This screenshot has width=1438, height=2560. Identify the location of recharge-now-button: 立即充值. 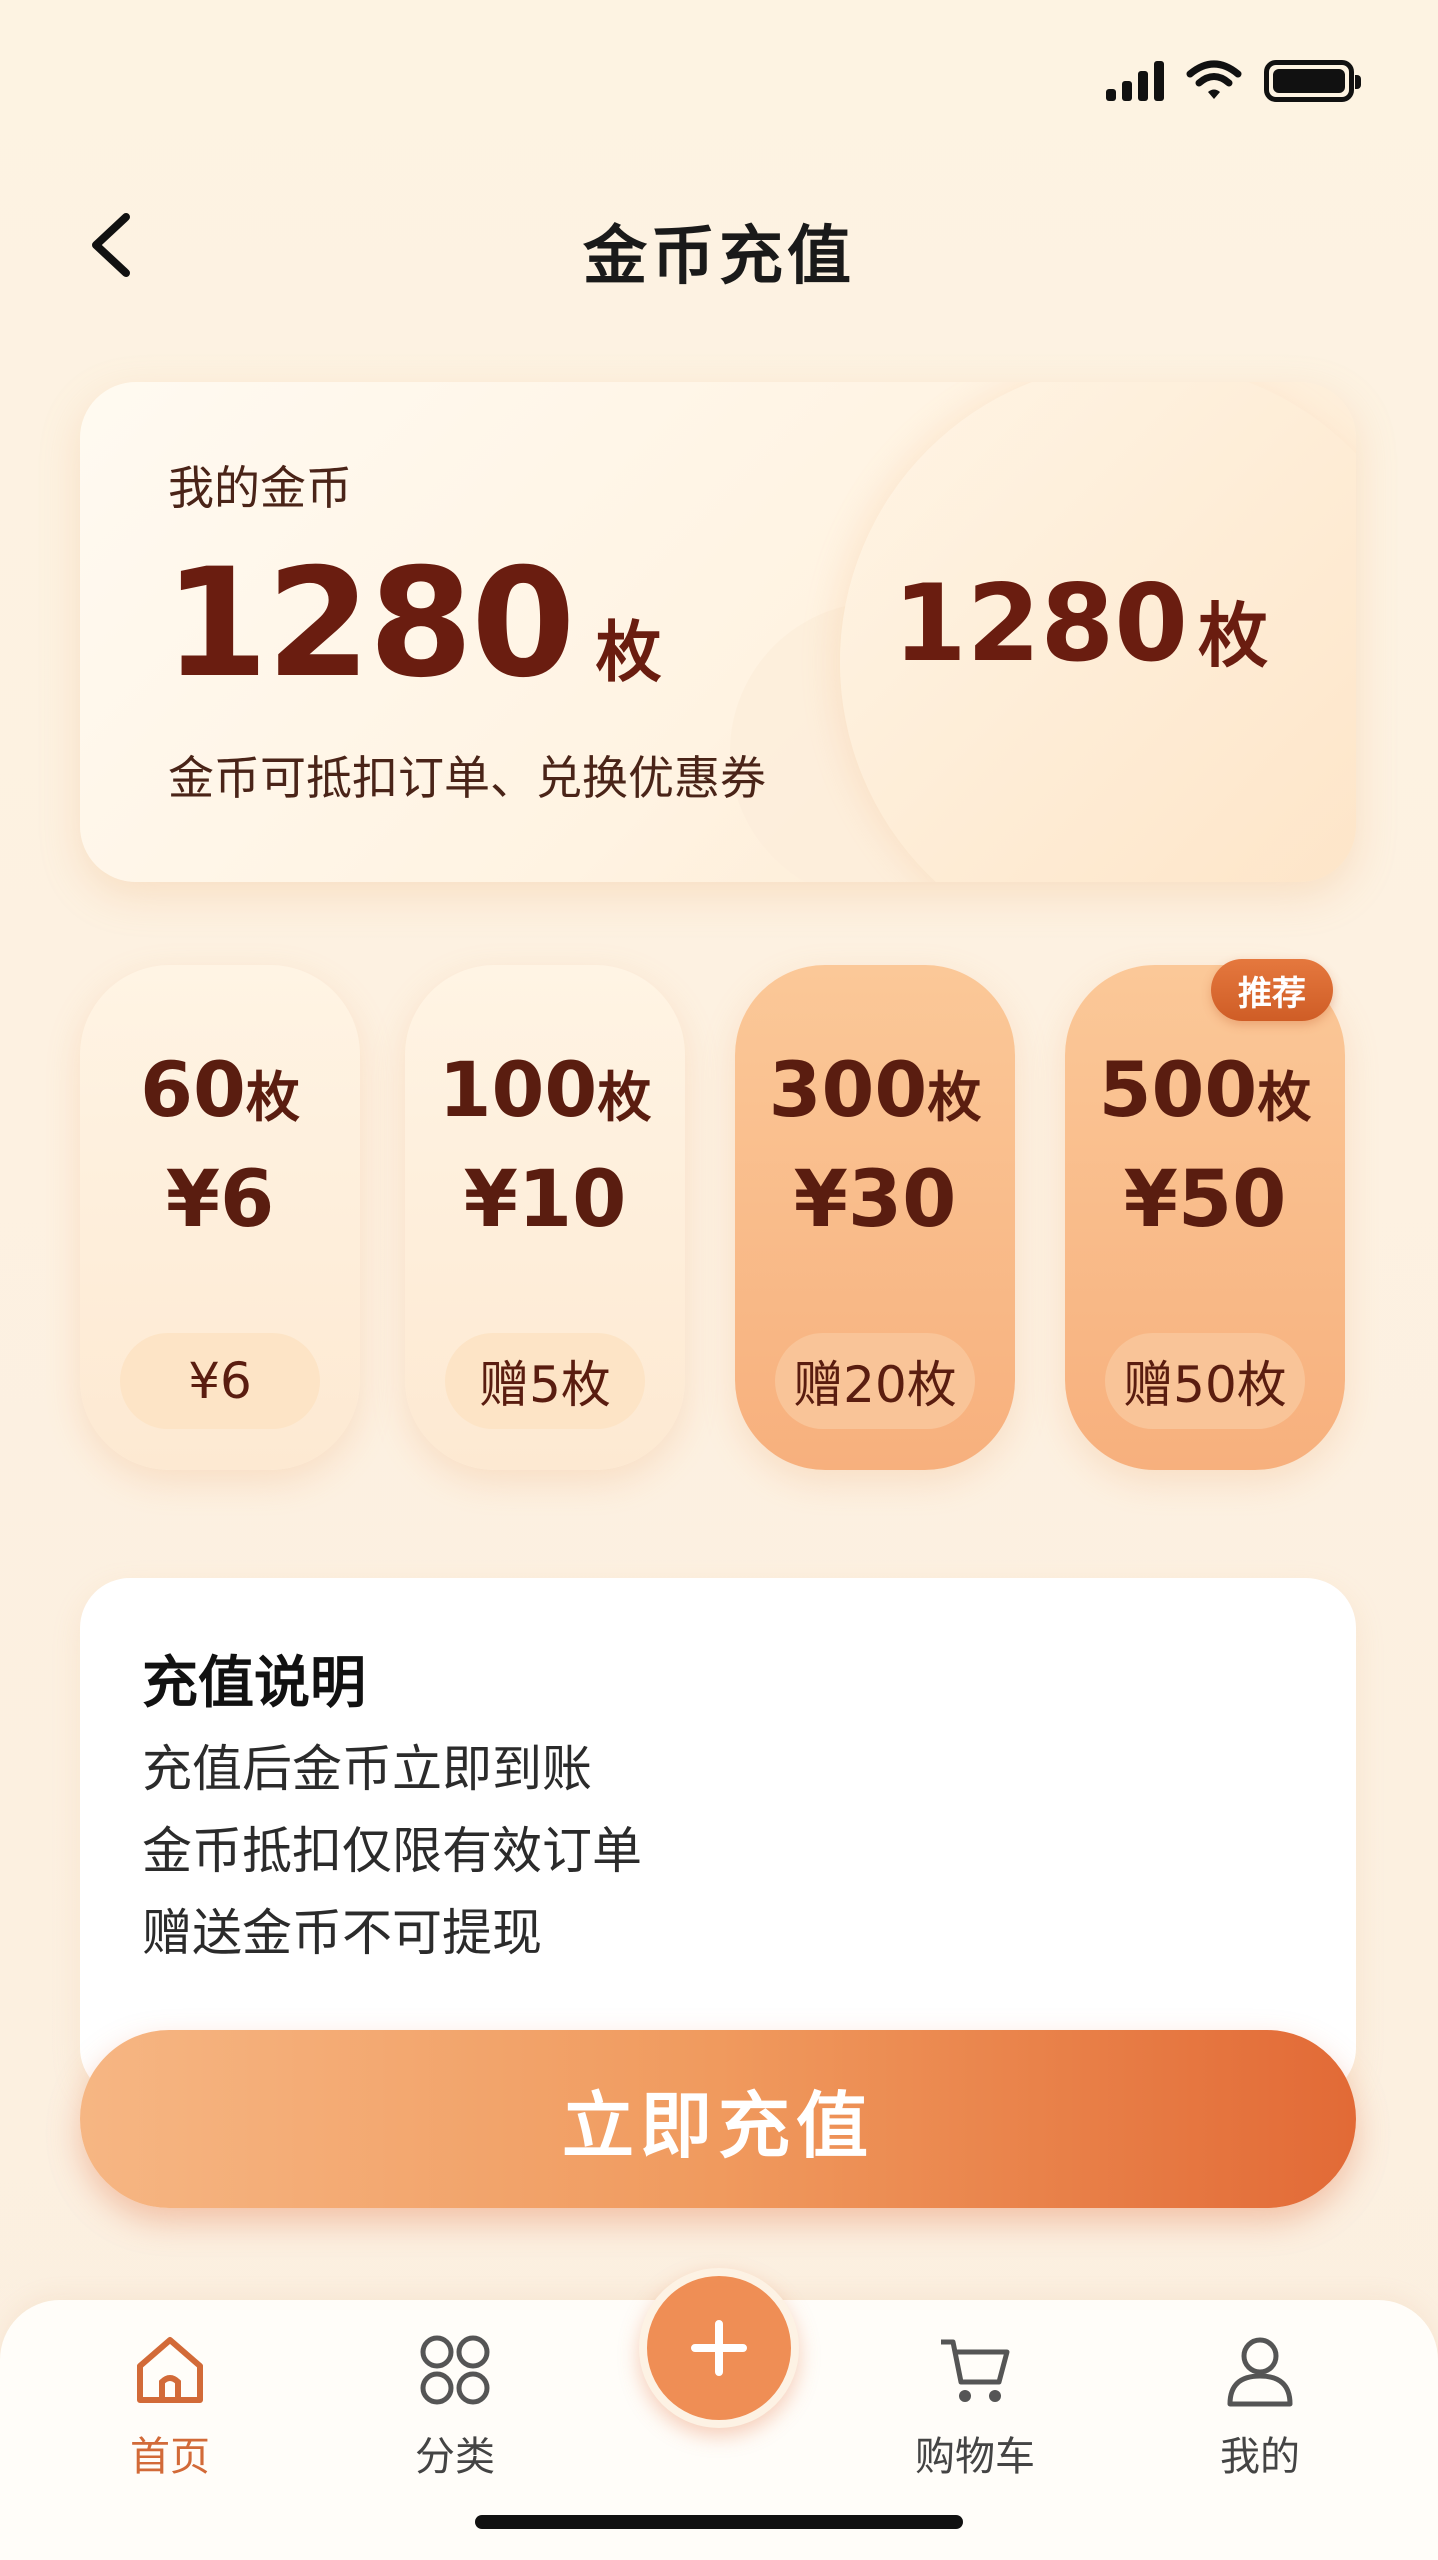
(718, 2119).